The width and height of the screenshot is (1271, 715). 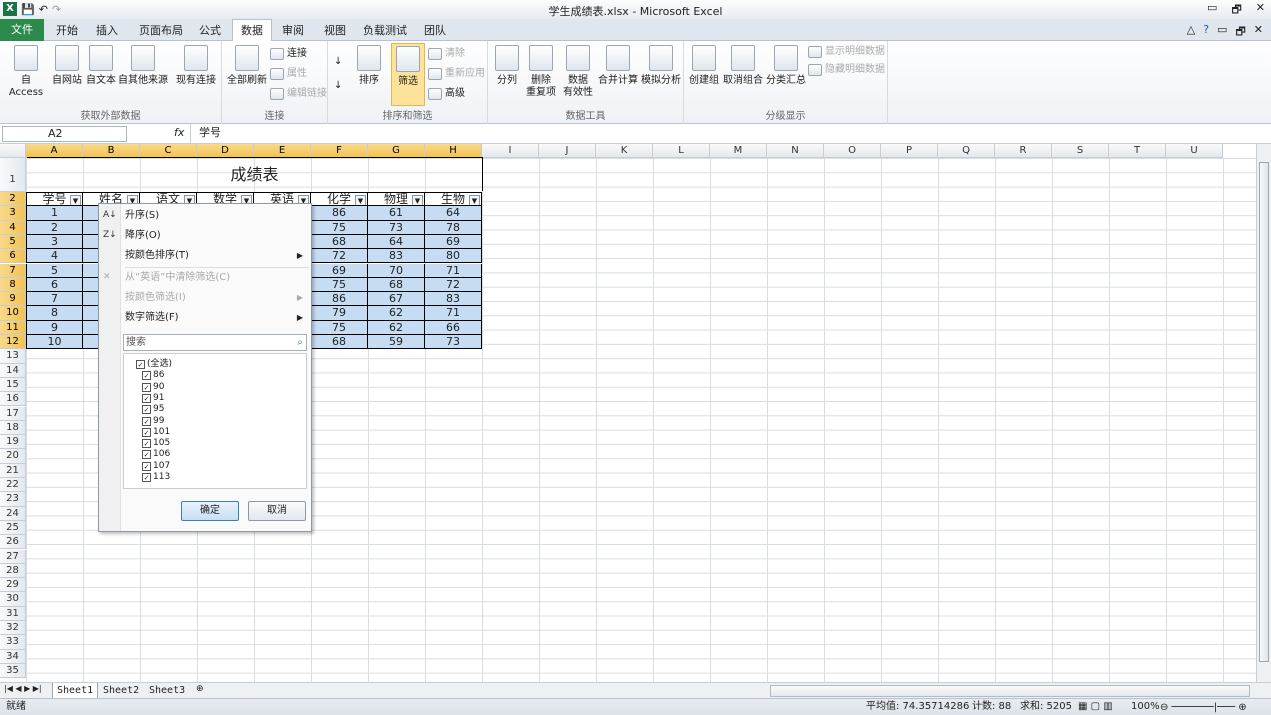 I want to click on row-header-13: 13, so click(x=13, y=356).